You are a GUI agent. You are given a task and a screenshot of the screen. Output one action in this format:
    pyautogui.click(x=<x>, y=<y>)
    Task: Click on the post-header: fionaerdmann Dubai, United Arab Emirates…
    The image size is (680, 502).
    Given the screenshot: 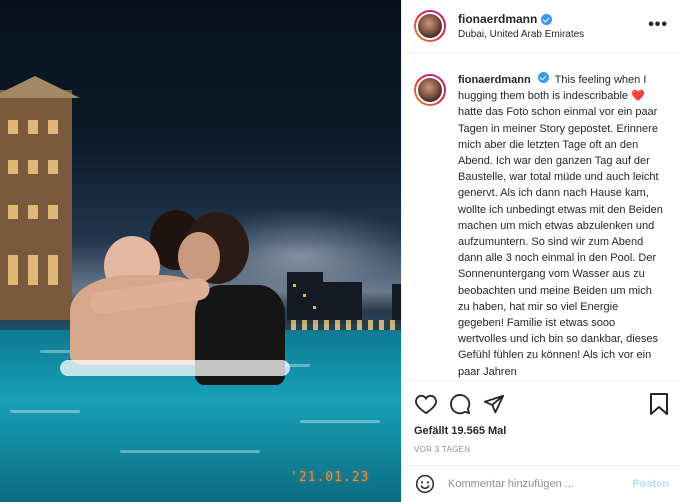 What is the action you would take?
    pyautogui.click(x=541, y=26)
    